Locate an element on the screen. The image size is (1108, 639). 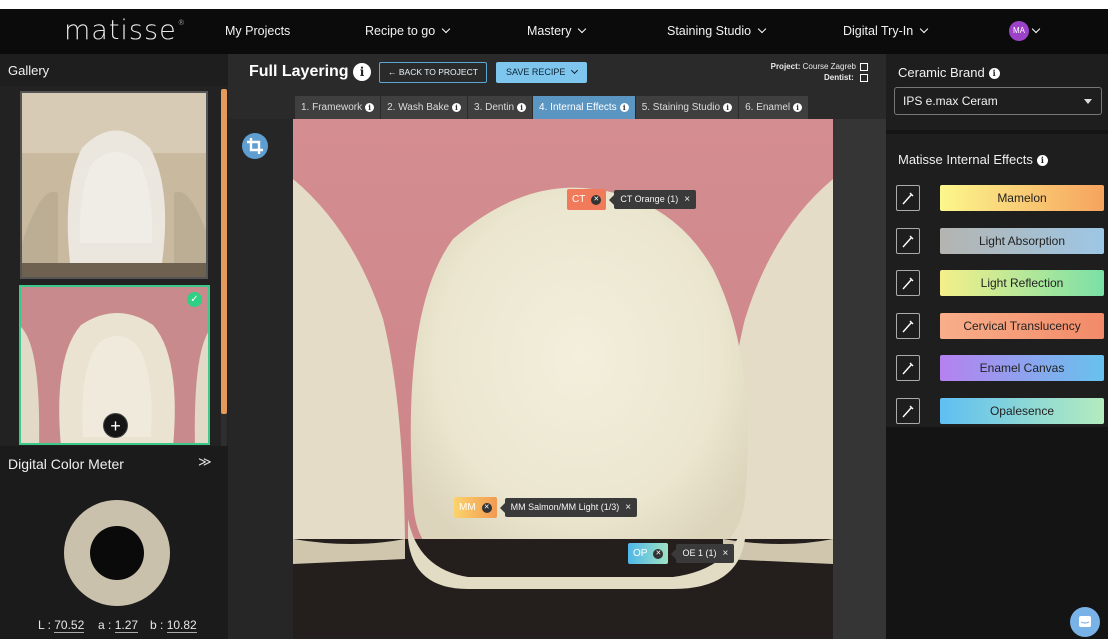
effect-row-light-absorption: Light Absorption is located at coordinates (1000, 241).